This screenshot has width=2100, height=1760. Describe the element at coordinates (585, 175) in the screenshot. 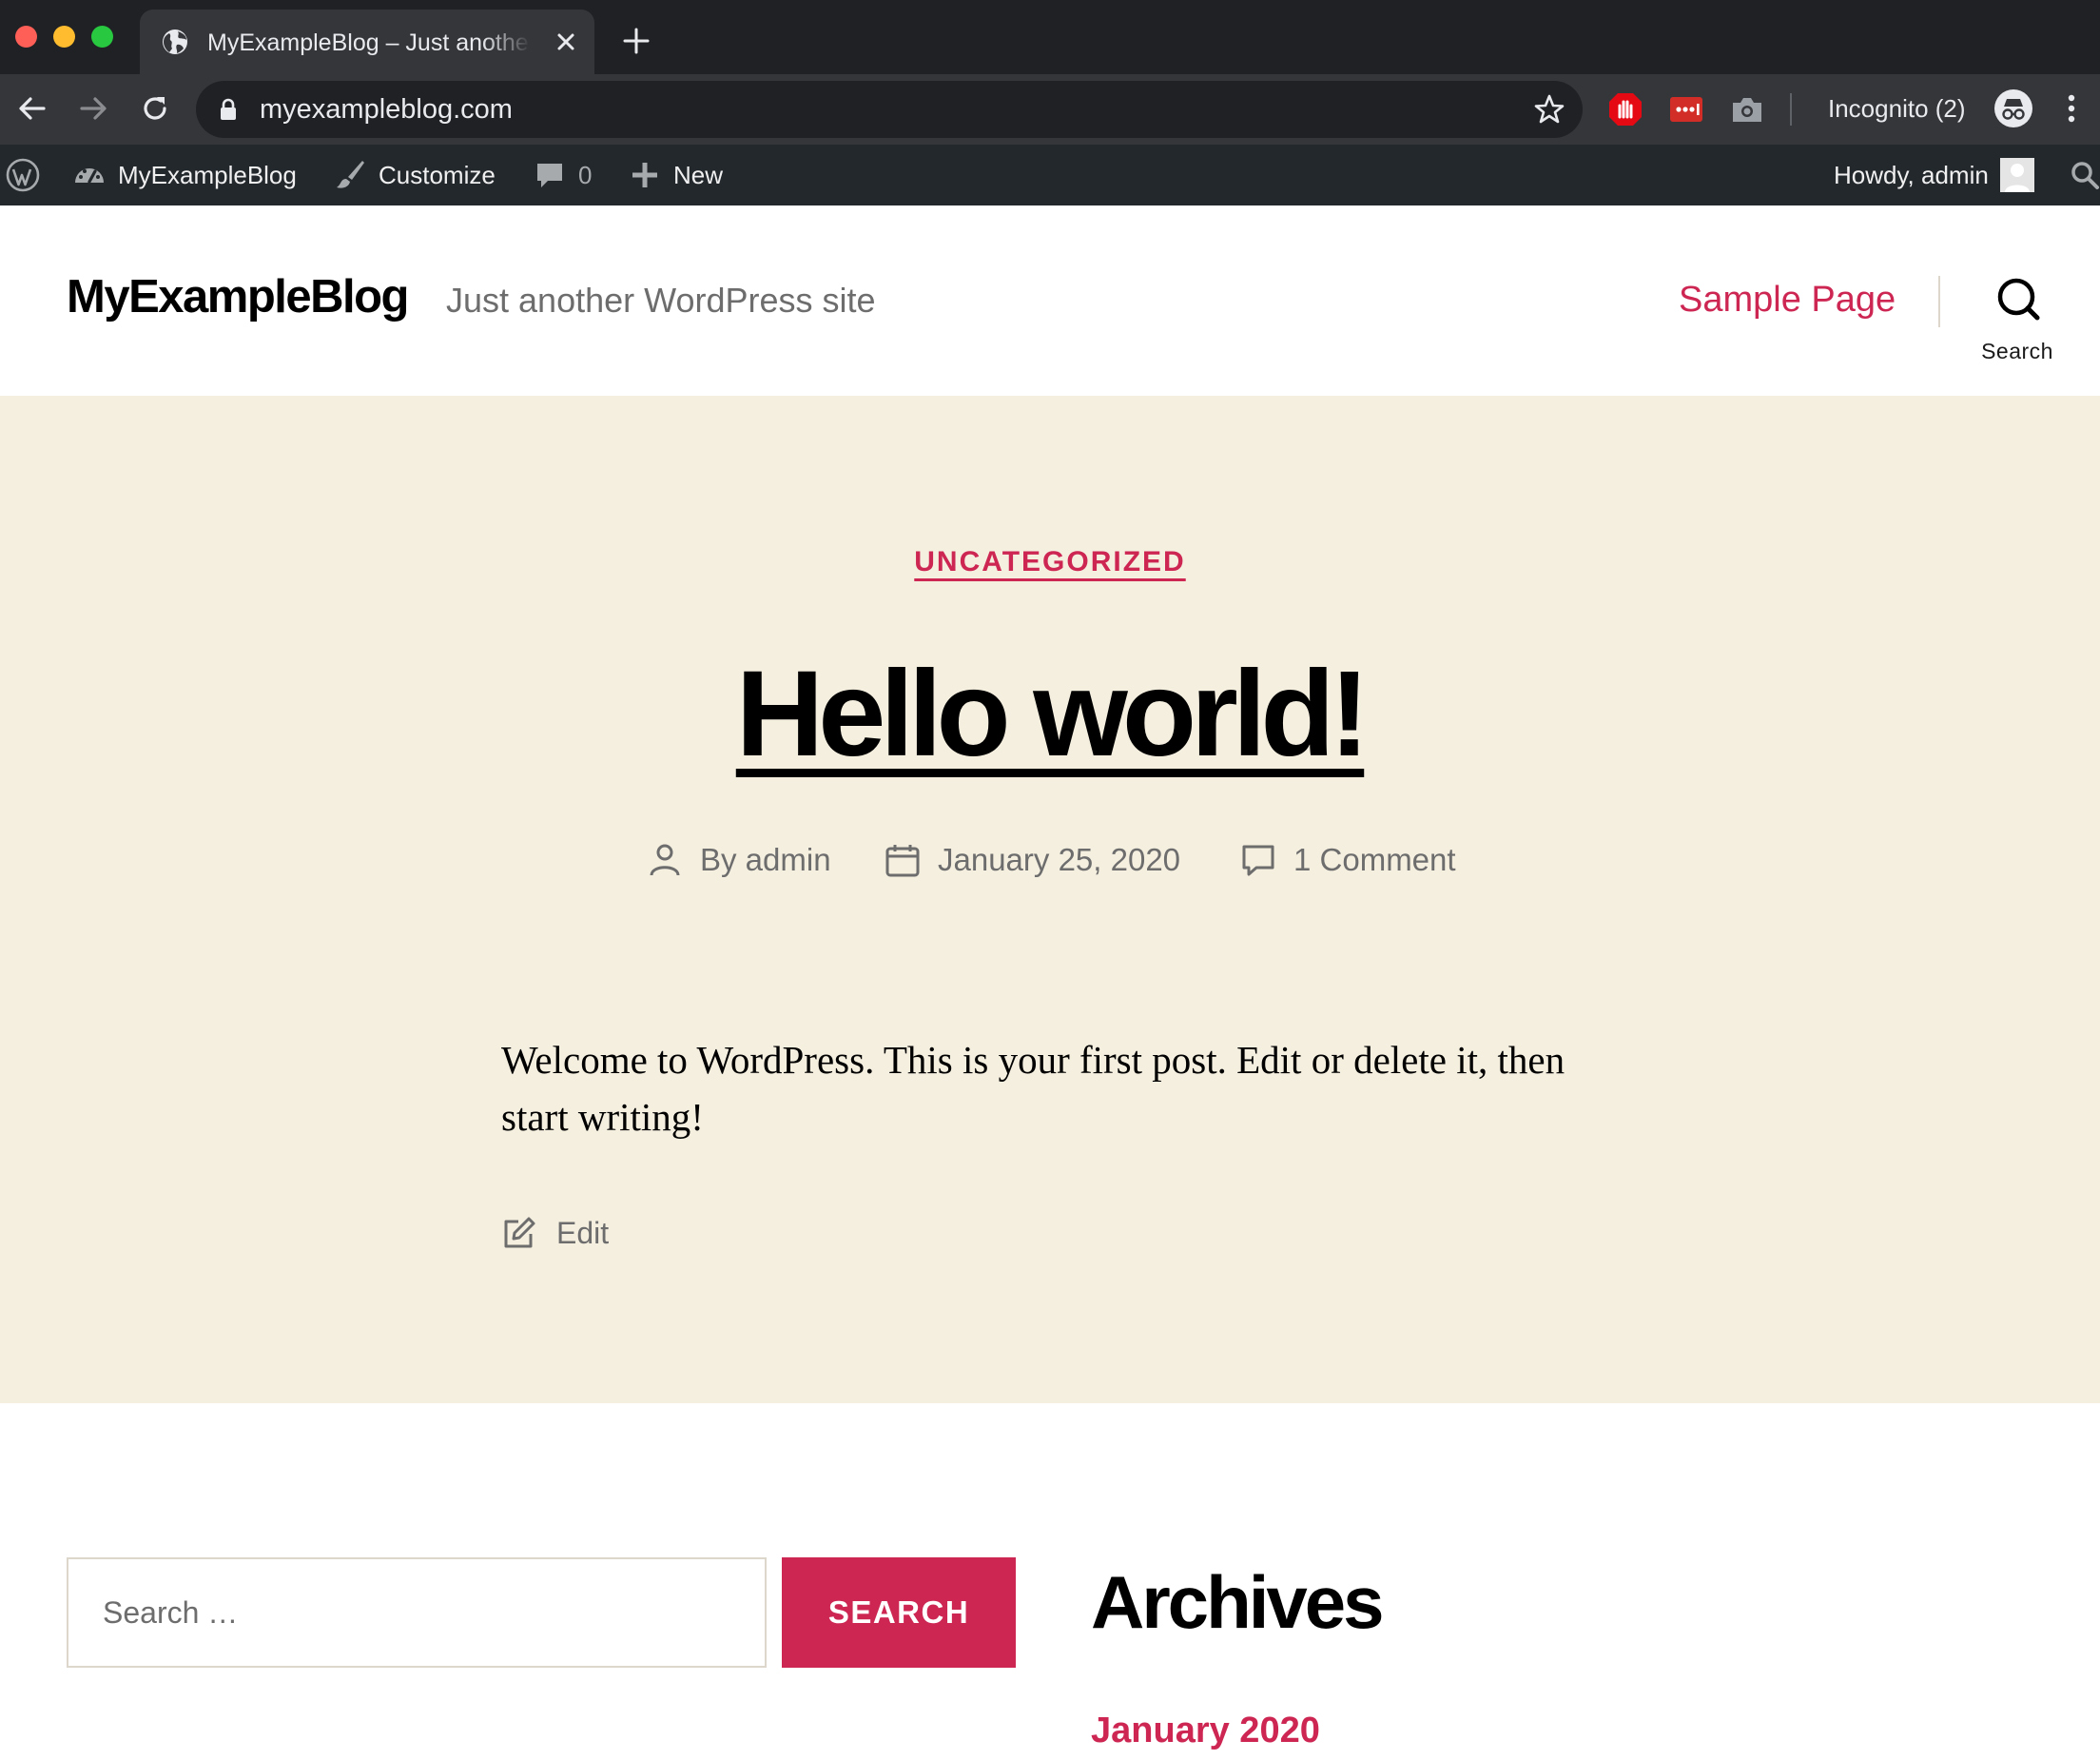

I see `admin-bar-comment-count: 0` at that location.